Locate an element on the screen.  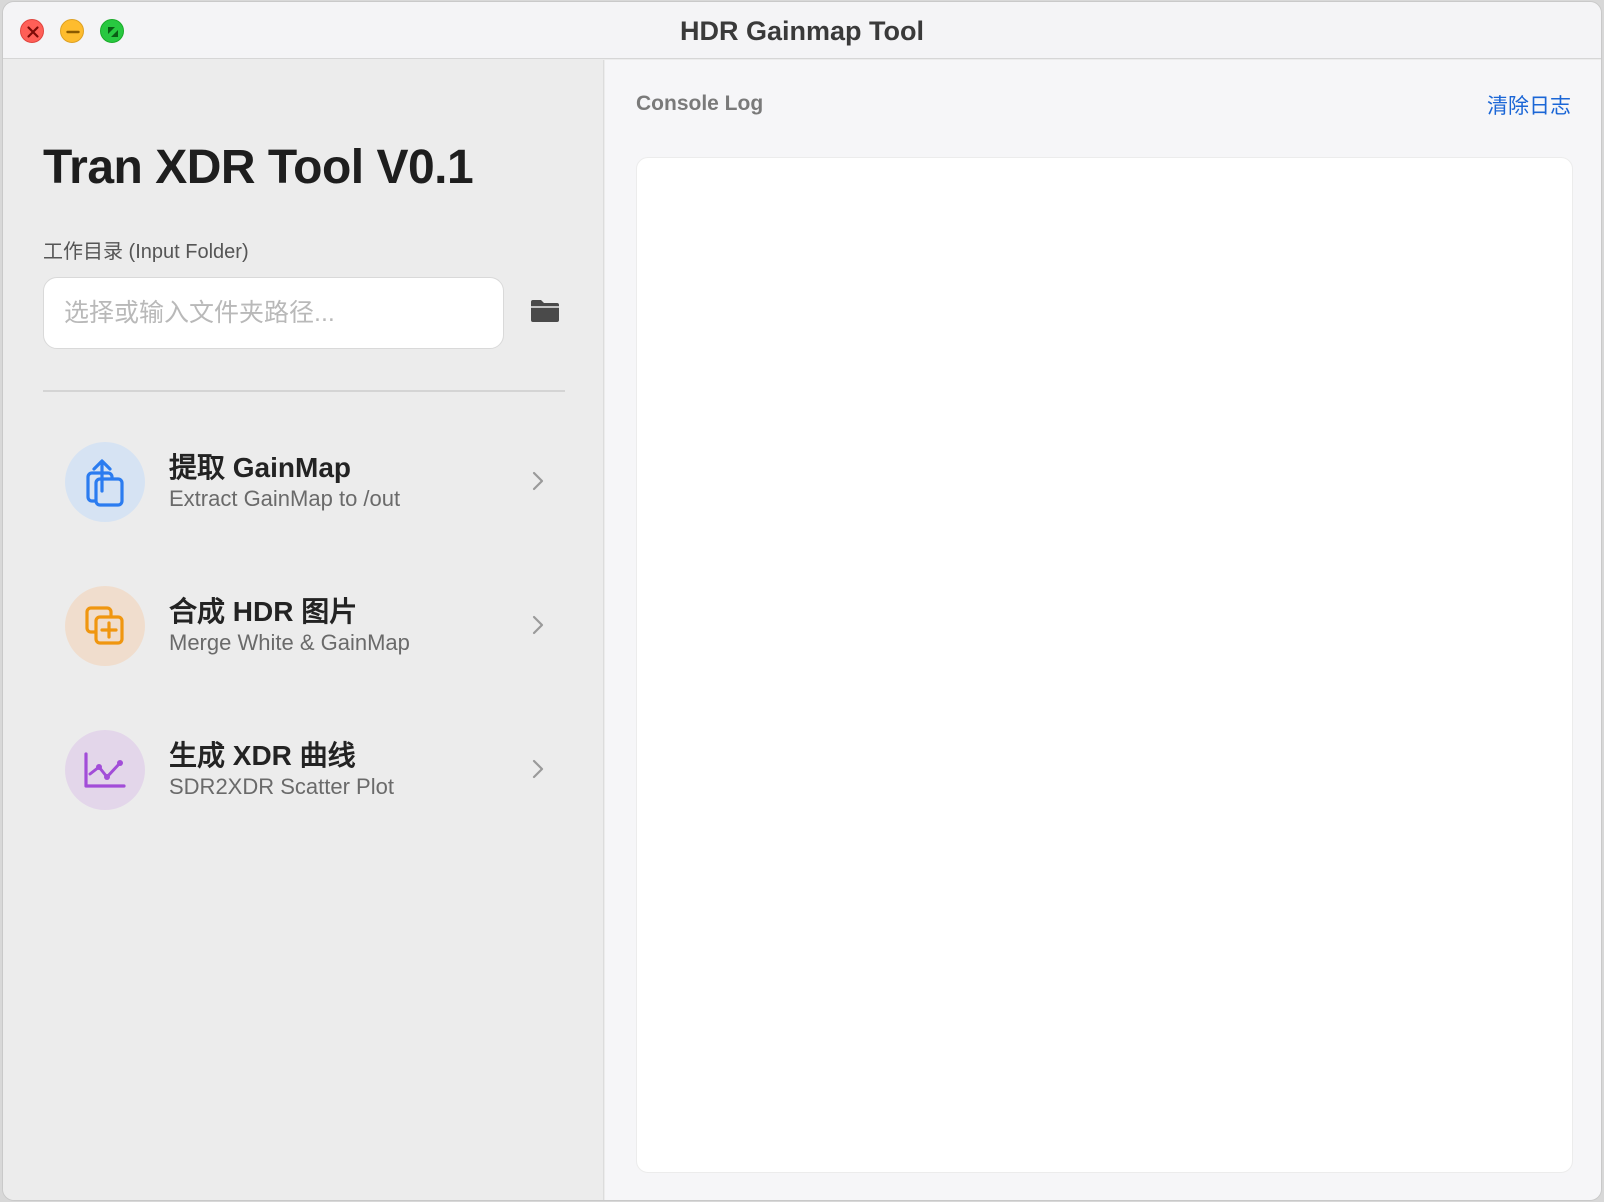
line-chart-icon is located at coordinates (105, 770).